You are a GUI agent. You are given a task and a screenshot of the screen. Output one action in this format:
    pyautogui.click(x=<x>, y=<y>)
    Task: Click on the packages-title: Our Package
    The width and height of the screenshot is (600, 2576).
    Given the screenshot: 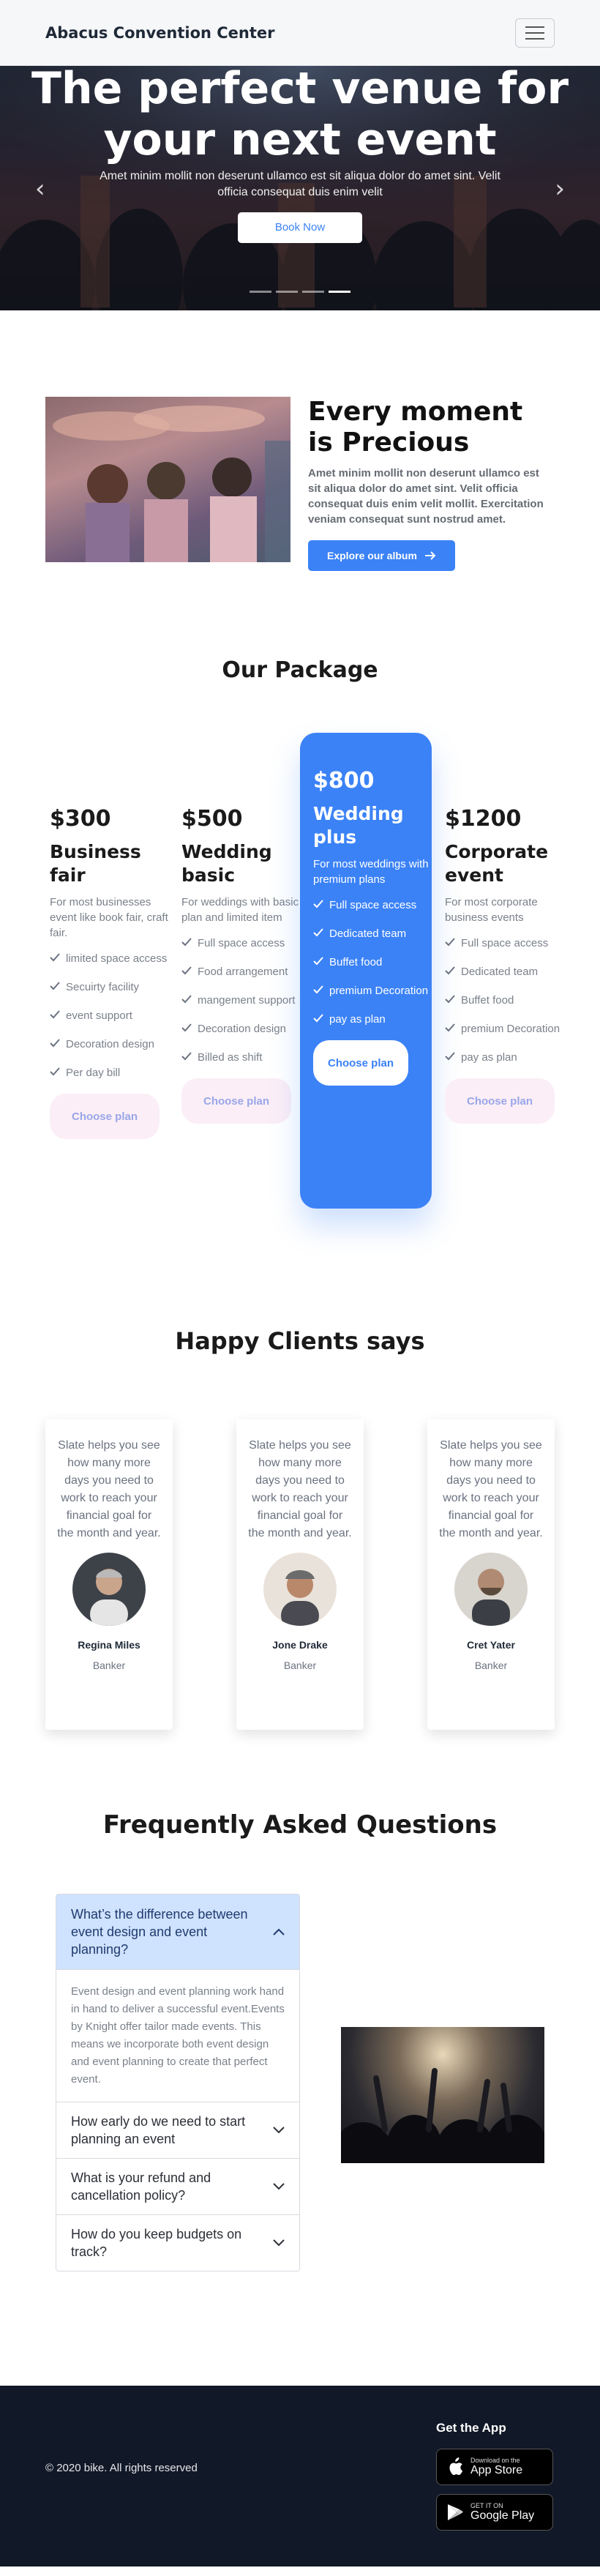 What is the action you would take?
    pyautogui.click(x=300, y=670)
    